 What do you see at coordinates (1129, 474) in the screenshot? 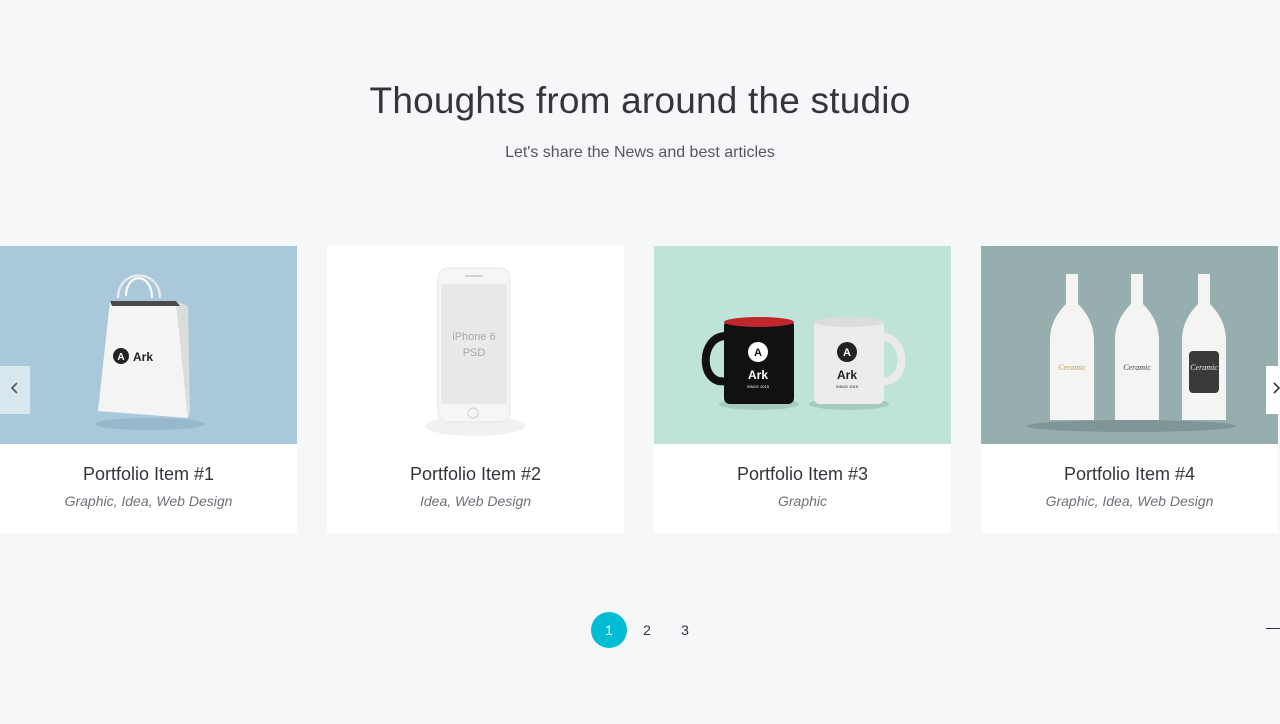
I see `portfolio-item-title: Portfolio Item #4` at bounding box center [1129, 474].